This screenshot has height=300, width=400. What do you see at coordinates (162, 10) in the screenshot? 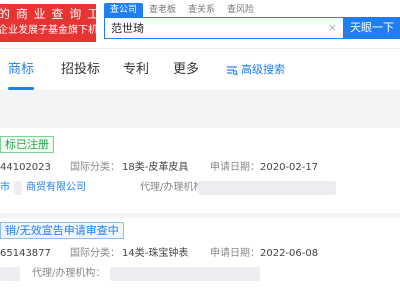
I see `tab-boss: 查老板` at bounding box center [162, 10].